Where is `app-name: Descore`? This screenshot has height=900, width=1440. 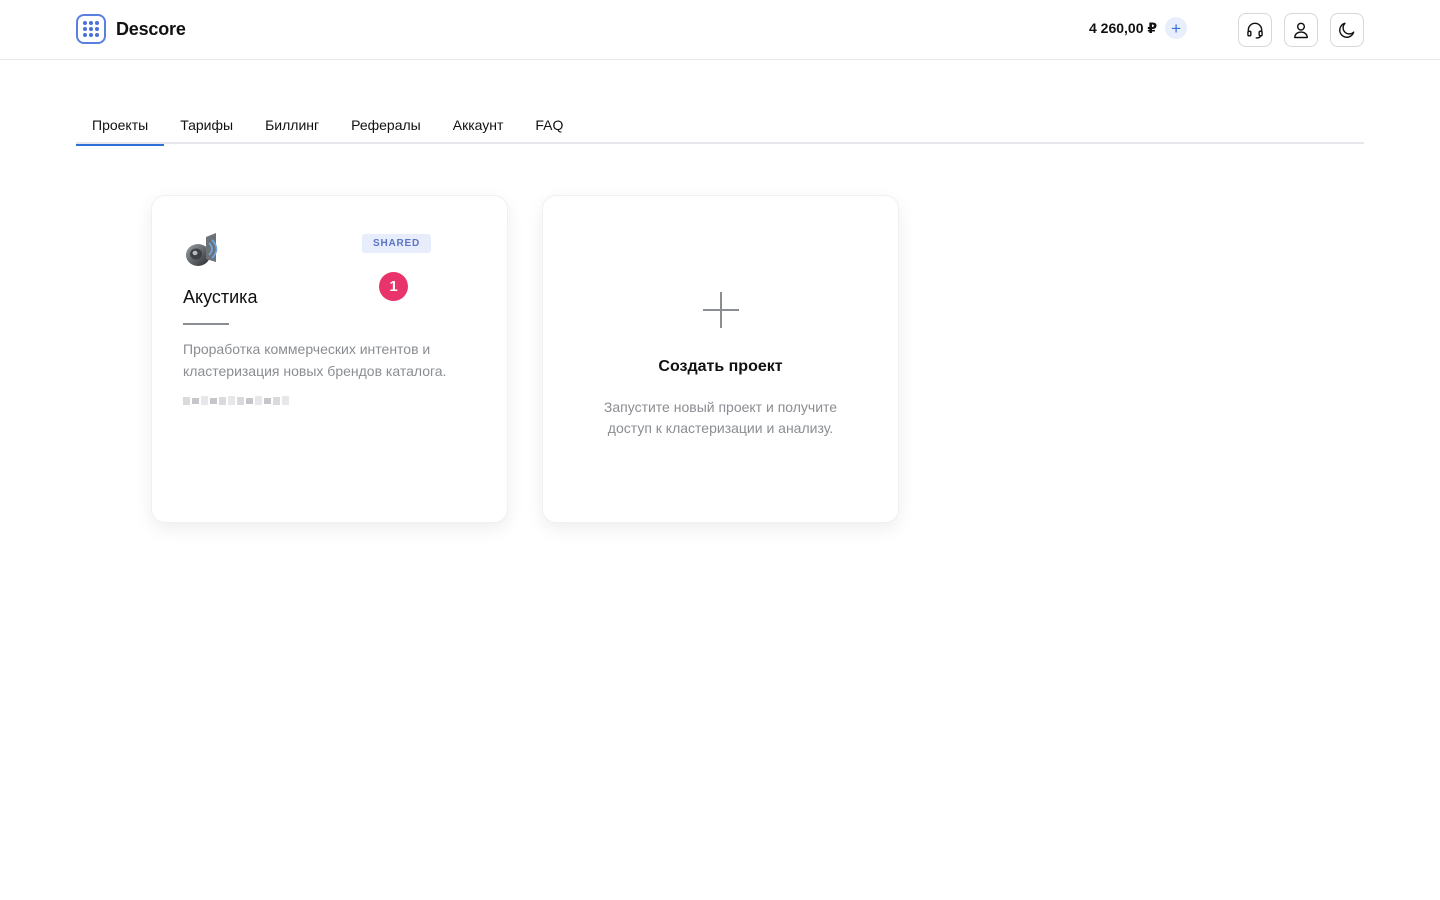 app-name: Descore is located at coordinates (151, 28).